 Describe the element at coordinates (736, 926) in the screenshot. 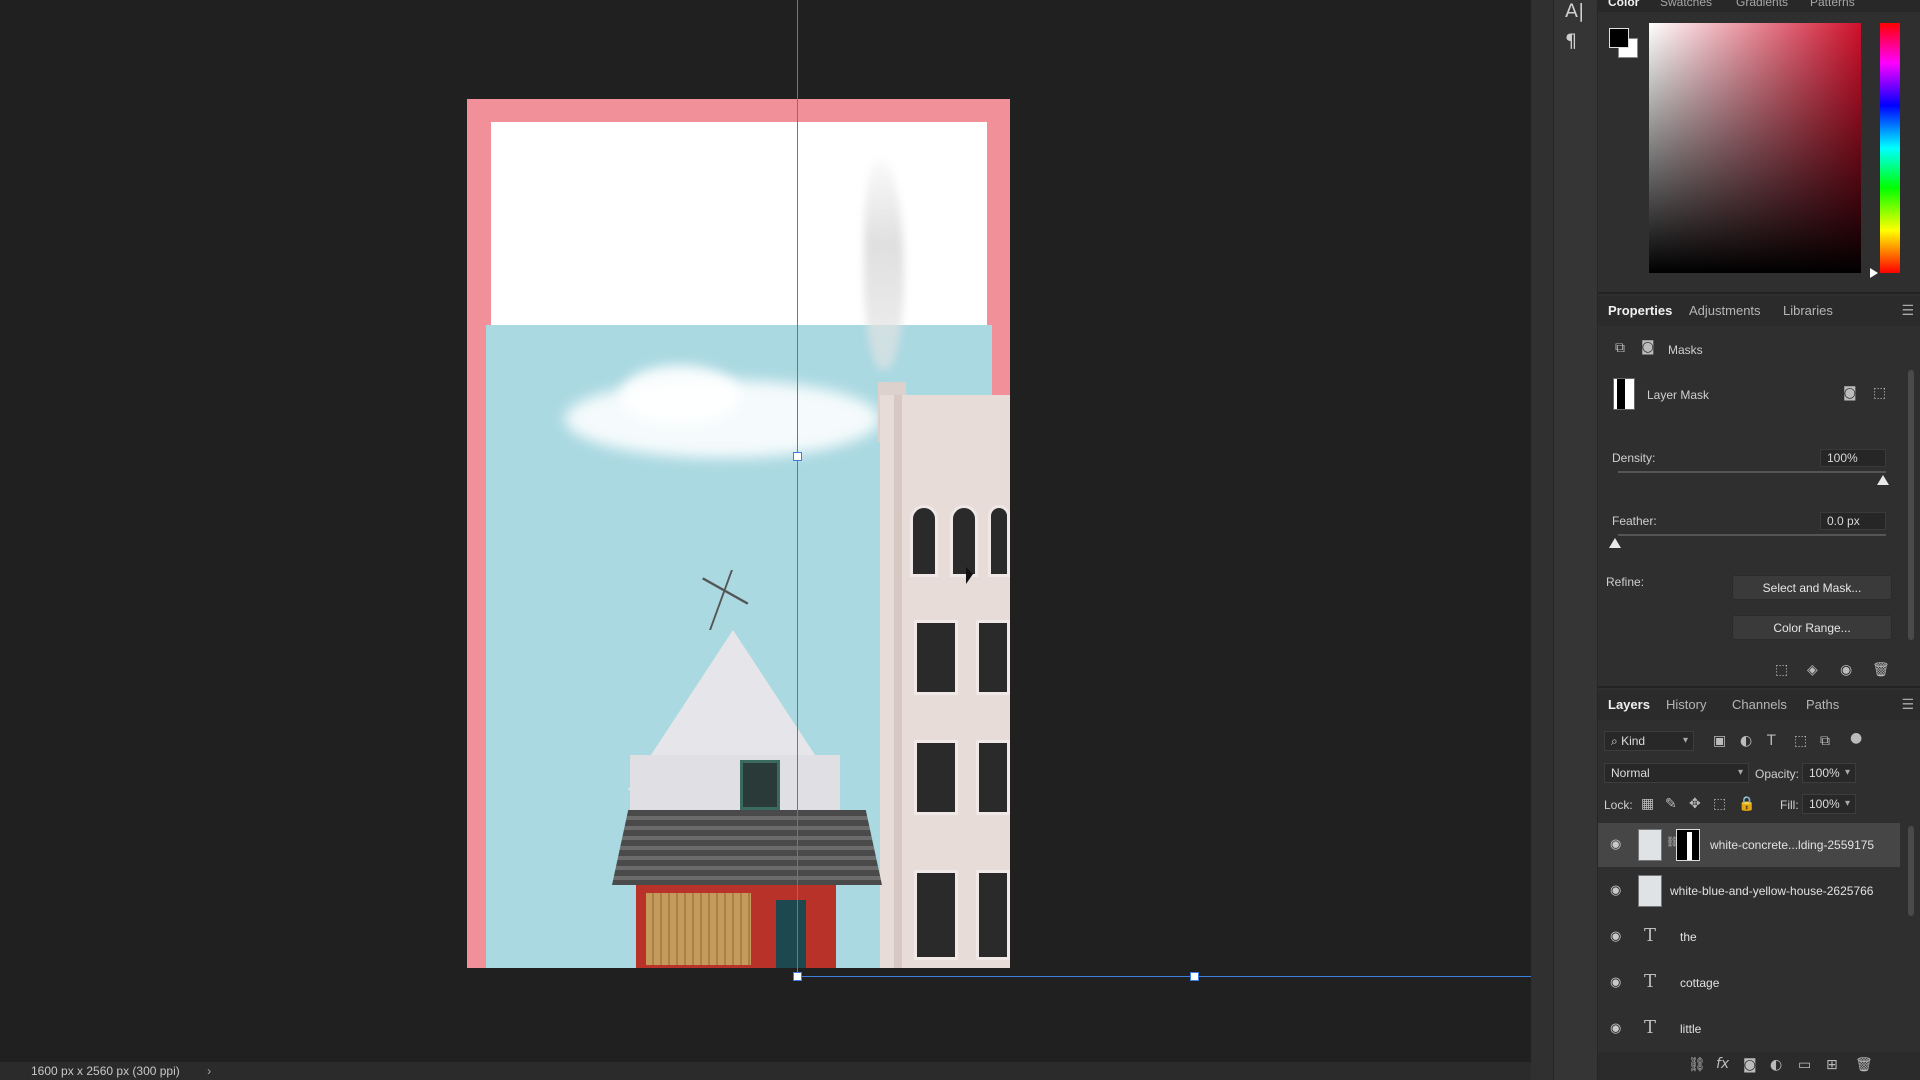

I see `house-base` at that location.